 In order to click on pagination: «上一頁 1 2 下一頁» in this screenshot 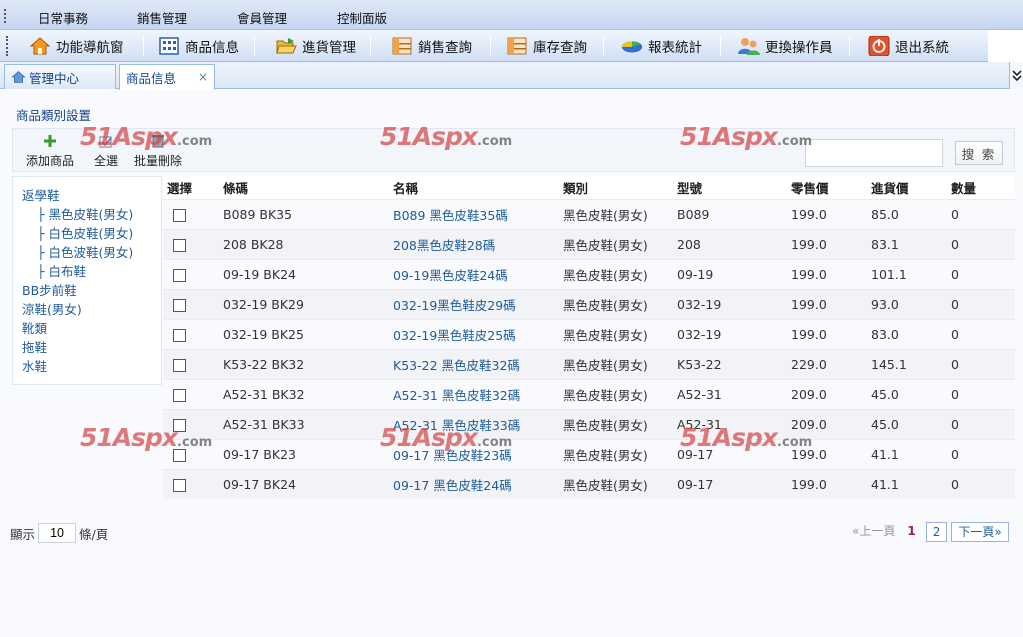, I will do `click(927, 532)`.